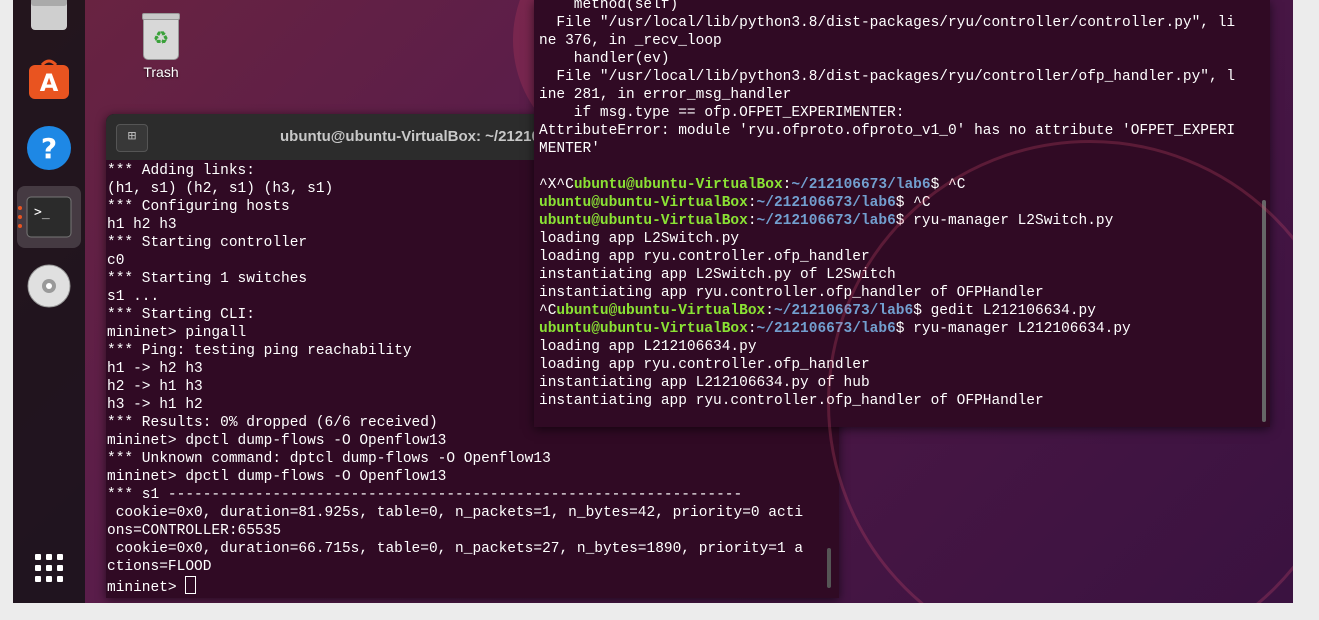 The image size is (1319, 620). What do you see at coordinates (159, 567) in the screenshot?
I see `terminal-line: ctions=FLOOD` at bounding box center [159, 567].